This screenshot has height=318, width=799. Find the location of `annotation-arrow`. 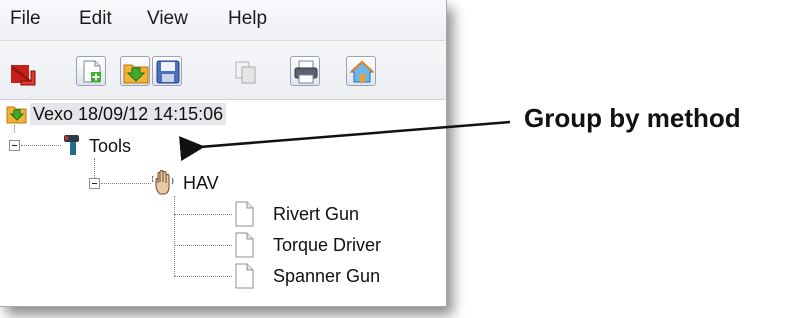

annotation-arrow is located at coordinates (345, 141).